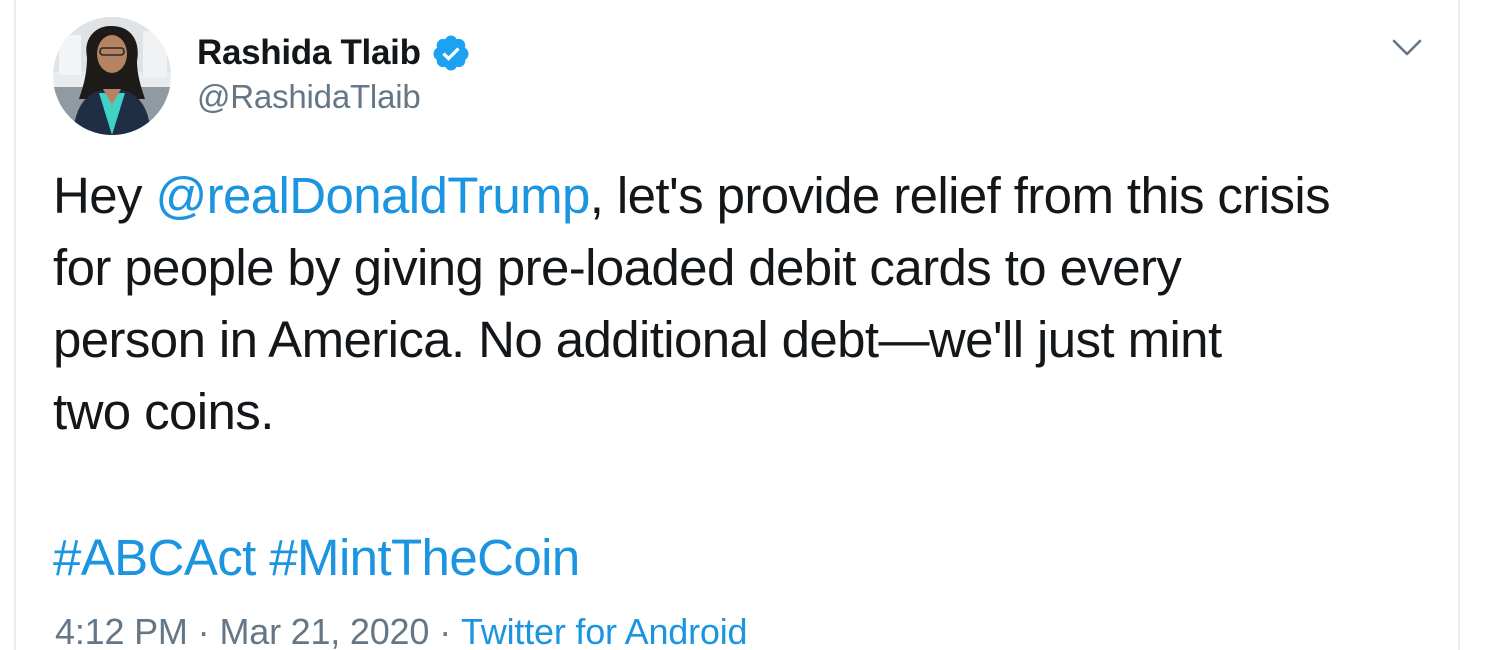 This screenshot has width=1500, height=650. What do you see at coordinates (309, 53) in the screenshot?
I see `author-name: Rashida Tlaib` at bounding box center [309, 53].